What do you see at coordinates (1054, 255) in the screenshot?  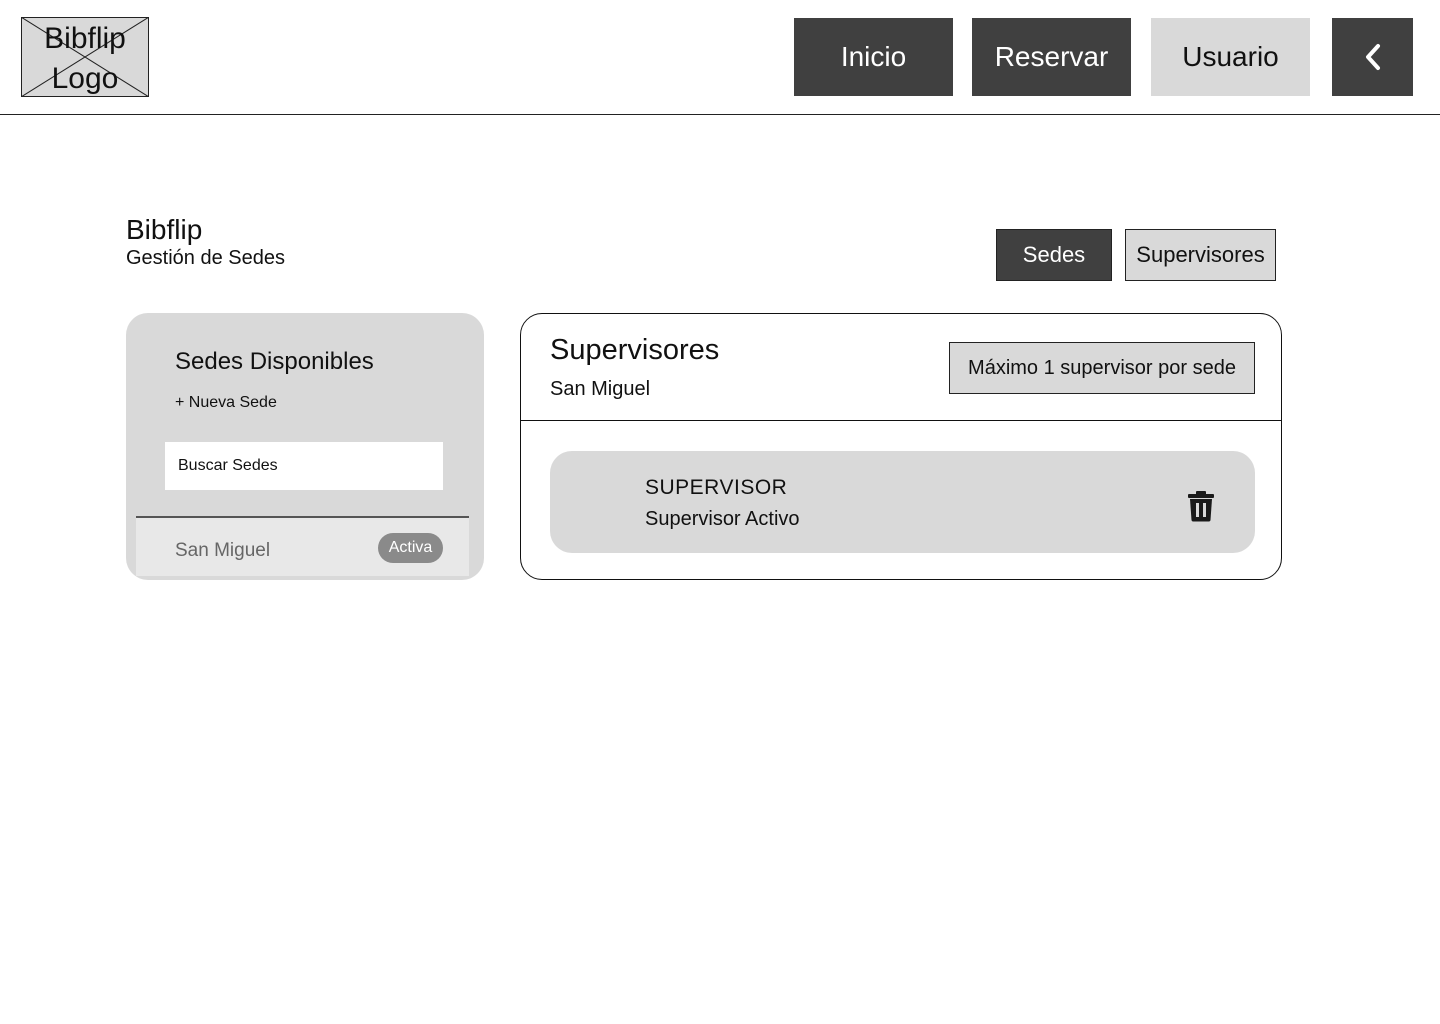 I see `tab-sedes: Sedes` at bounding box center [1054, 255].